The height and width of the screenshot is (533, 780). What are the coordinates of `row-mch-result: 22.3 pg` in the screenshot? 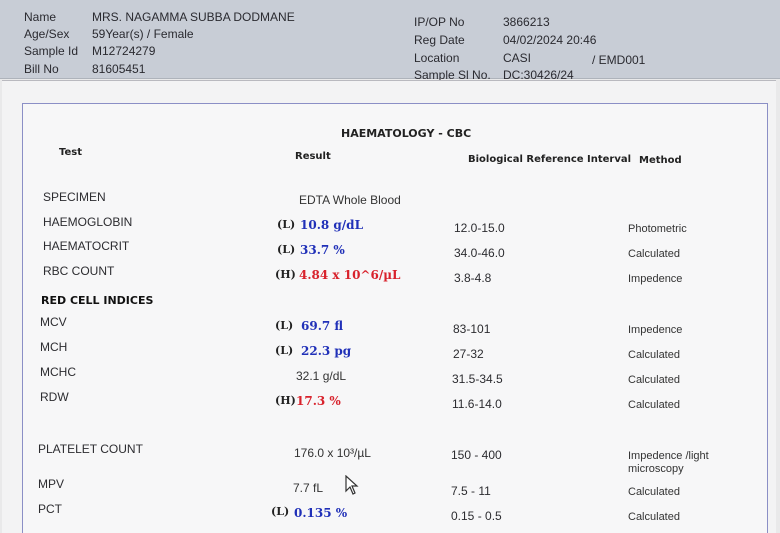 It's located at (326, 351).